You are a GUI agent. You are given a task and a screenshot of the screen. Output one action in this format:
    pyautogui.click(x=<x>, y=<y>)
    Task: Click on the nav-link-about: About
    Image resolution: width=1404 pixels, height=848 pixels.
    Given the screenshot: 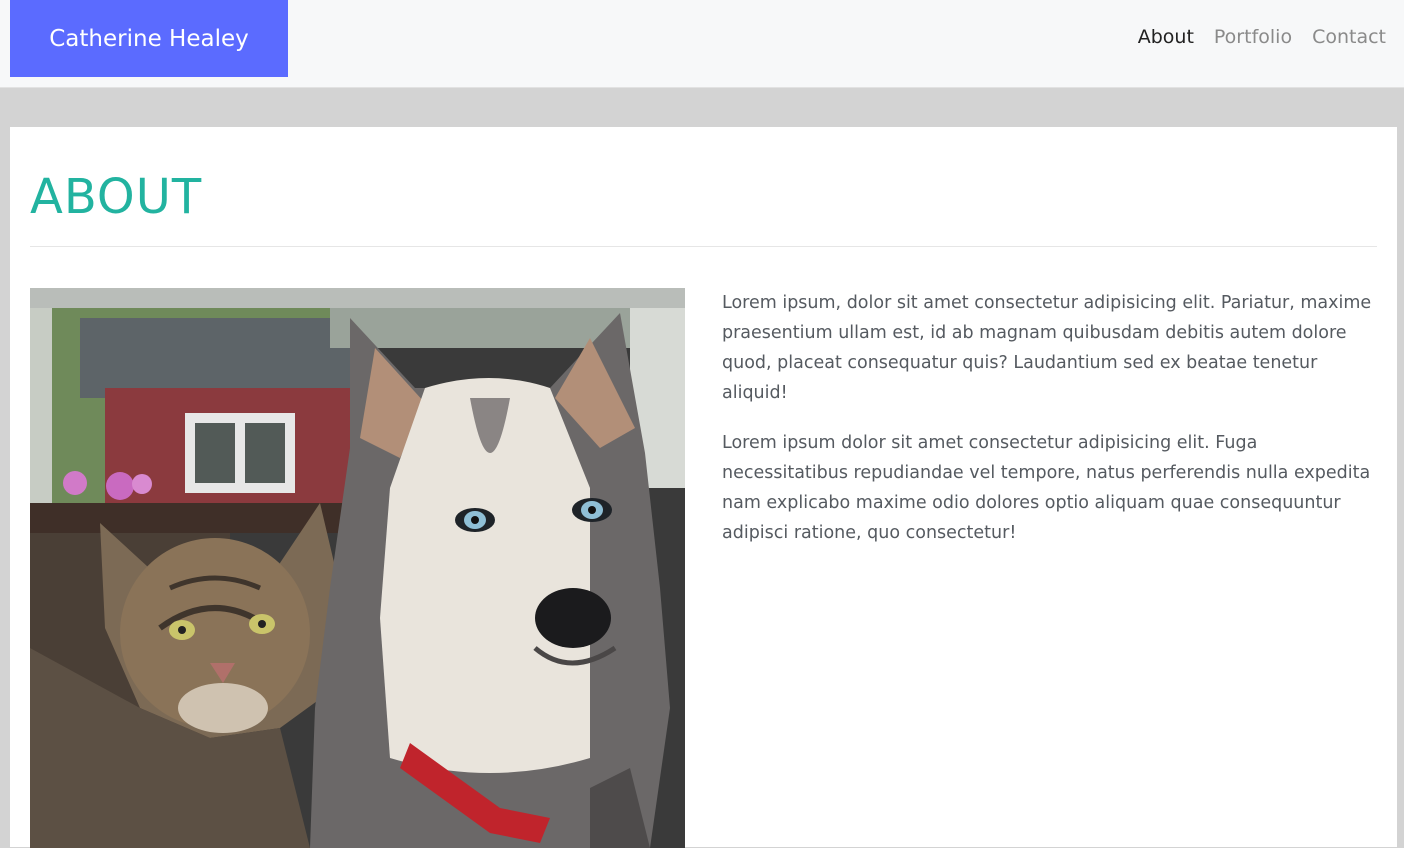 What is the action you would take?
    pyautogui.click(x=1166, y=37)
    